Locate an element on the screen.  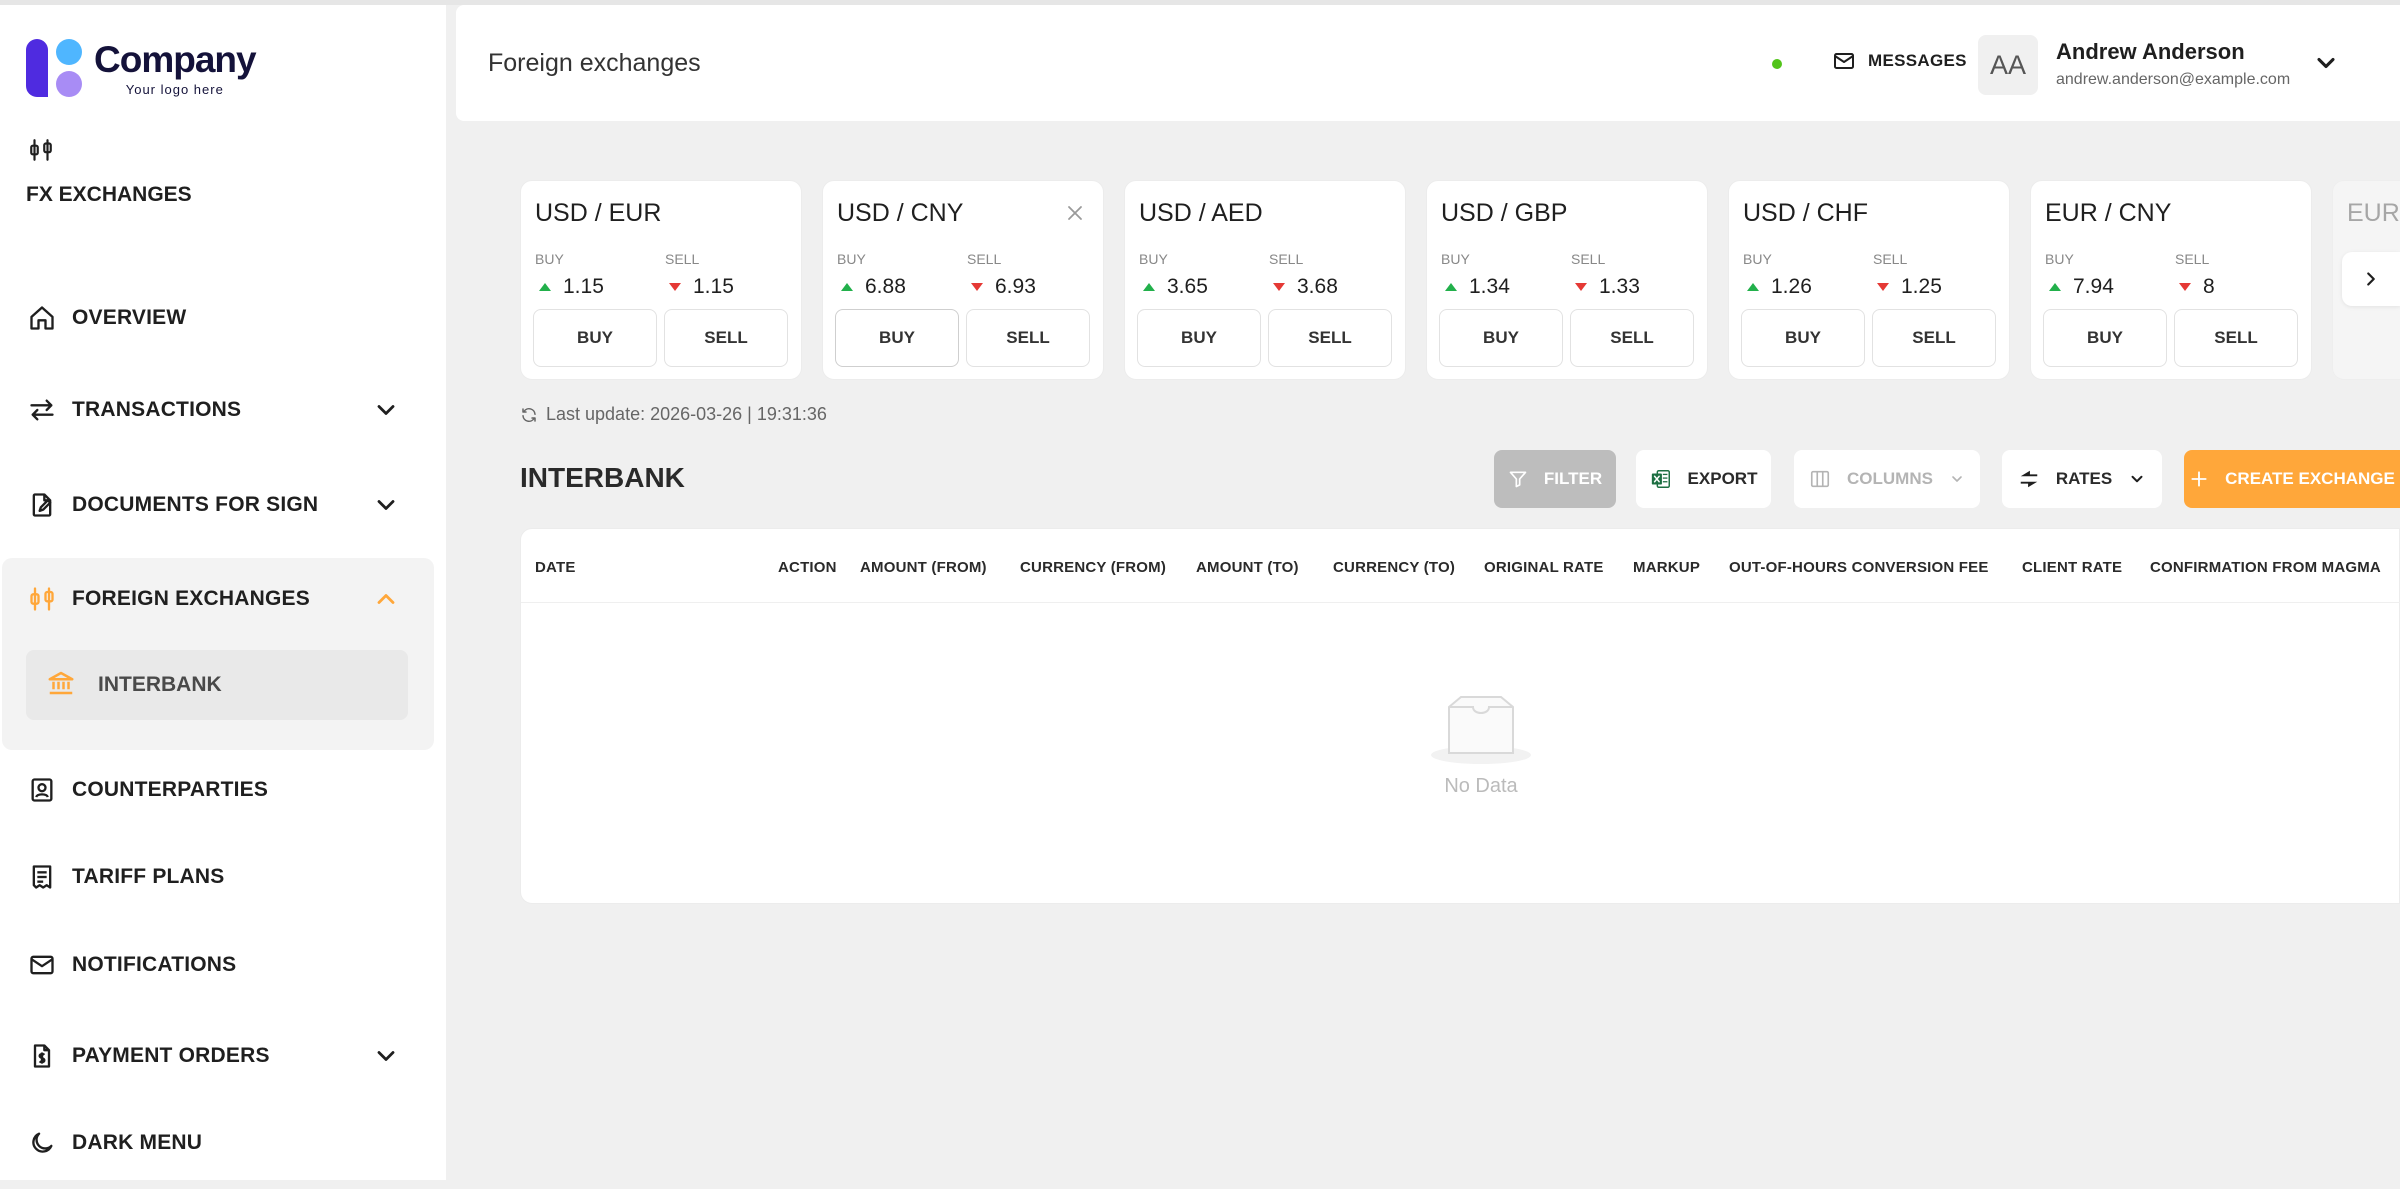
sidebar-item-notifications: NOTIFICATIONS is located at coordinates (223, 965).